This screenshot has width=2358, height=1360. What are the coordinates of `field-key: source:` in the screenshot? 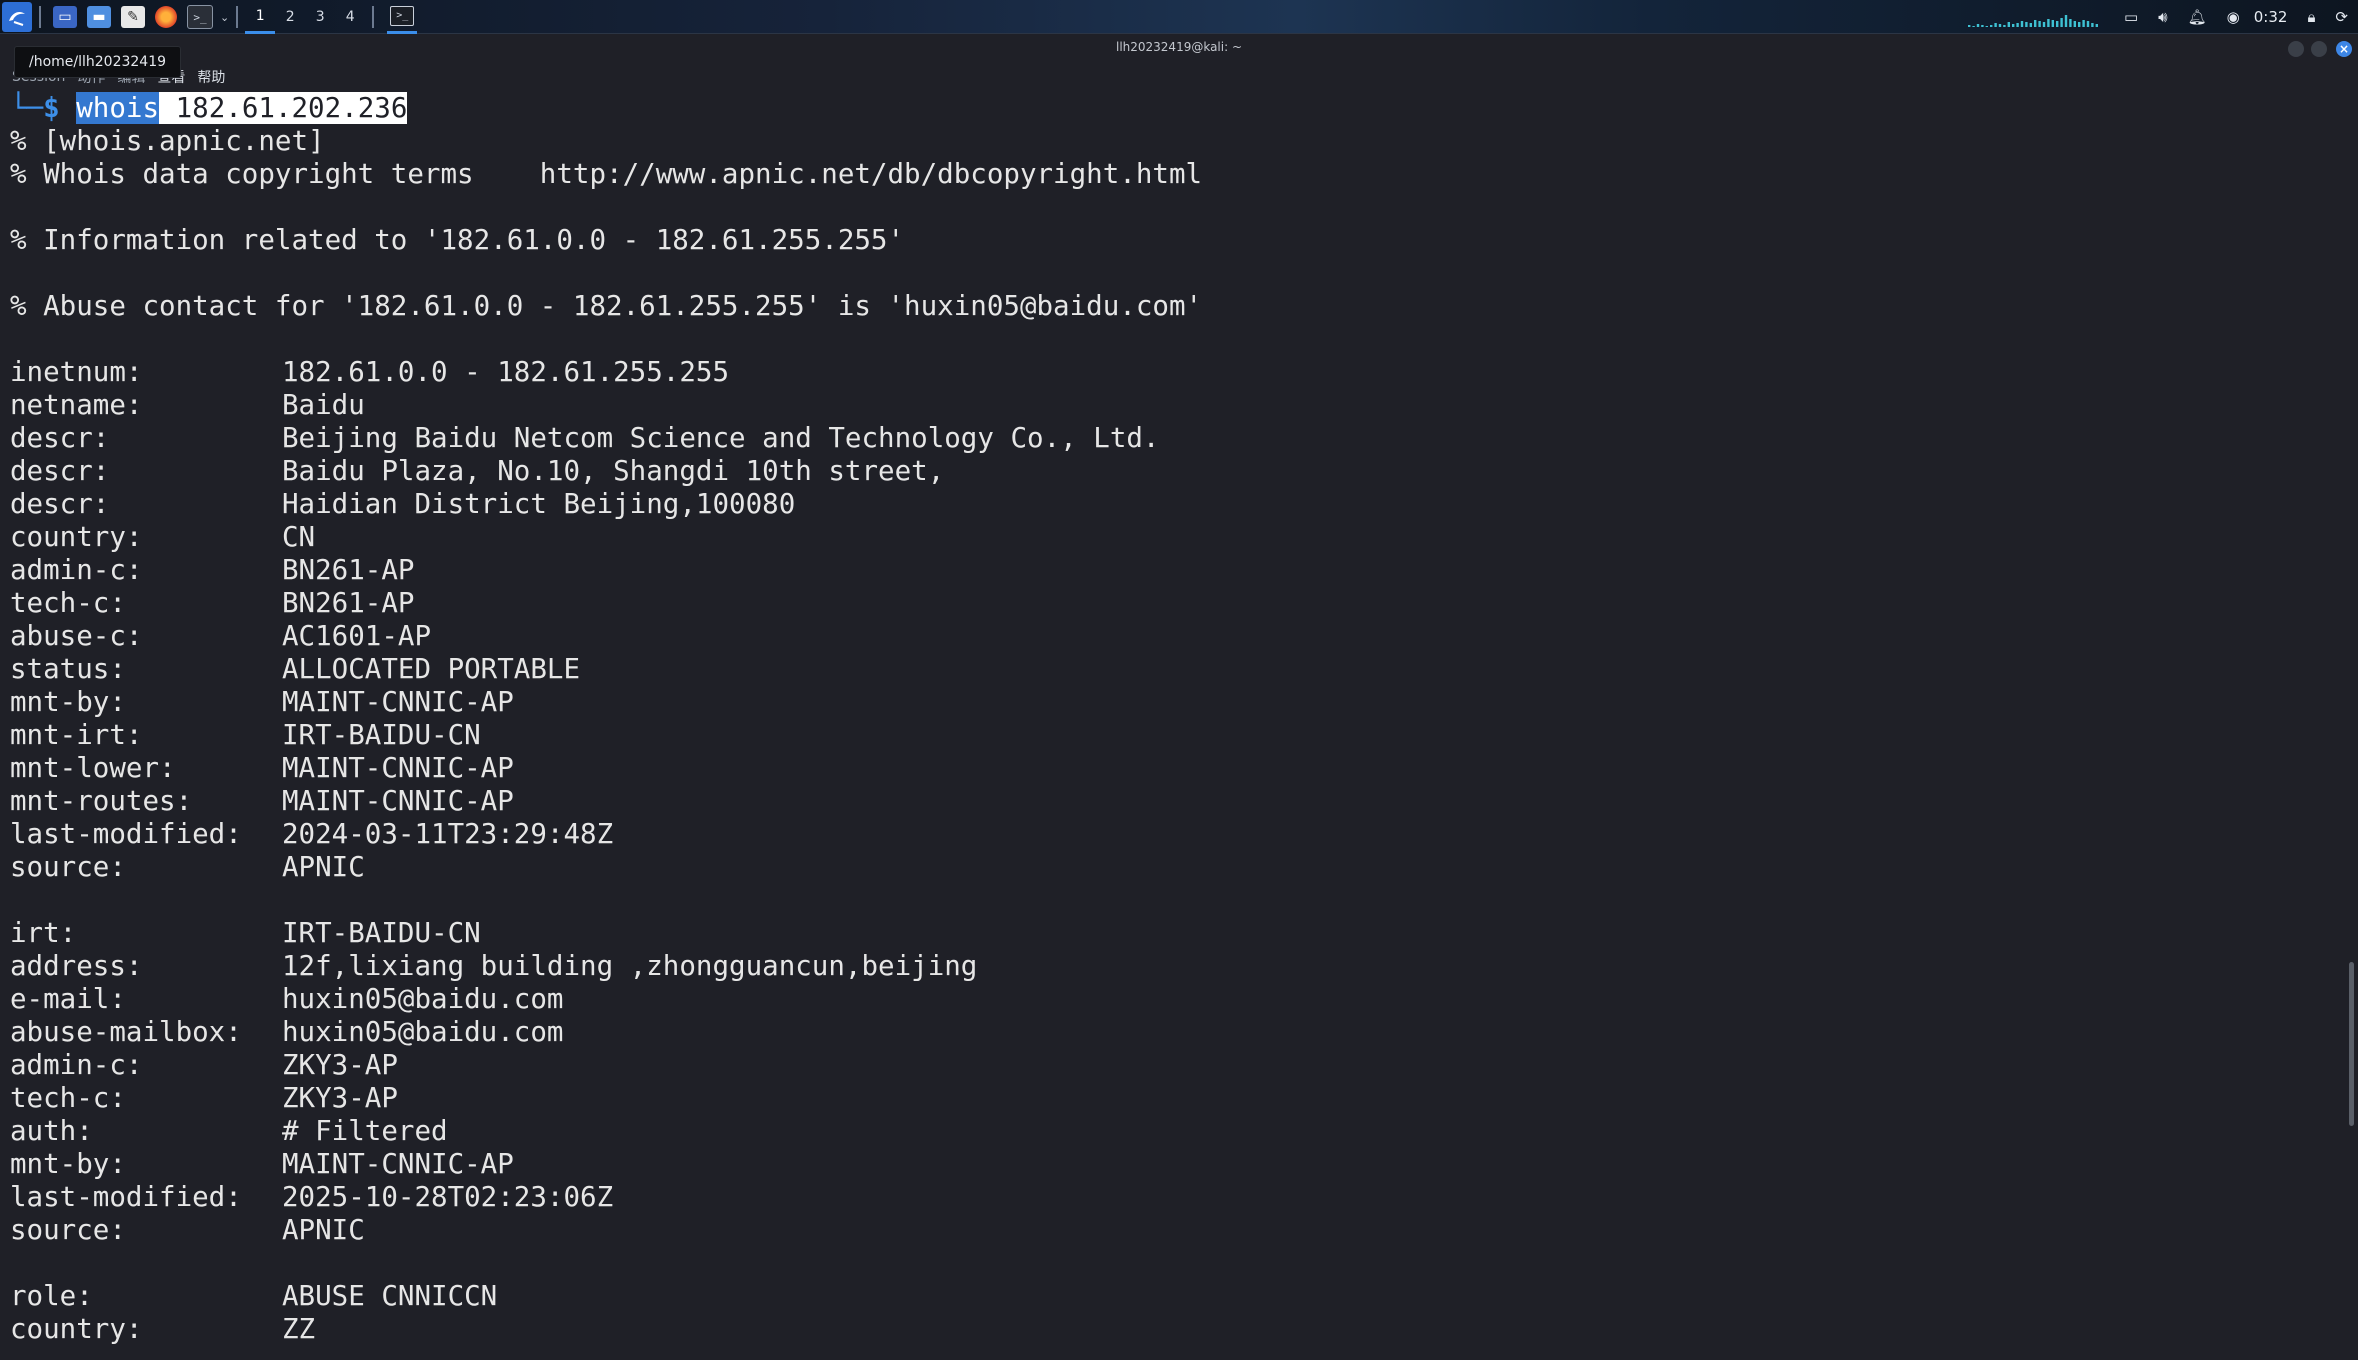 It's located at (68, 1230).